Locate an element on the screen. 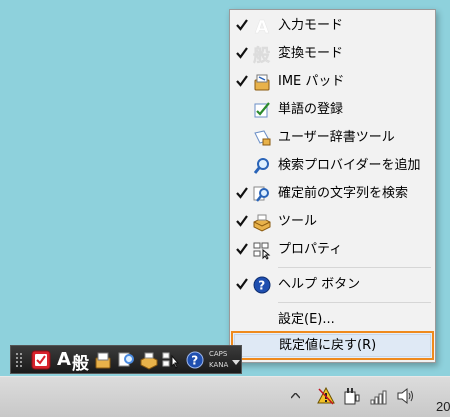  menu-item-conversion-mode: 般 変換モード is located at coordinates (332, 54).